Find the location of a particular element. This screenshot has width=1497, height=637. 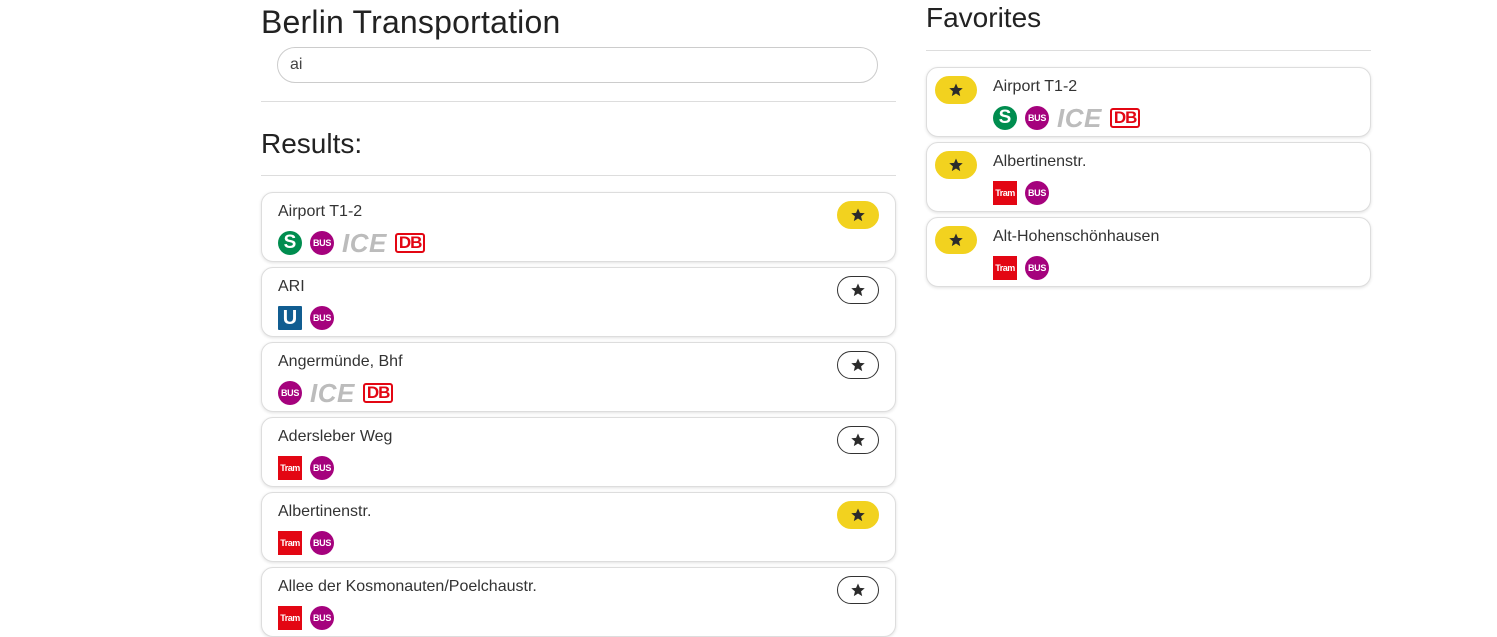

station-name: Allee der Kosmonauten/Poelchaustr. is located at coordinates (407, 586).